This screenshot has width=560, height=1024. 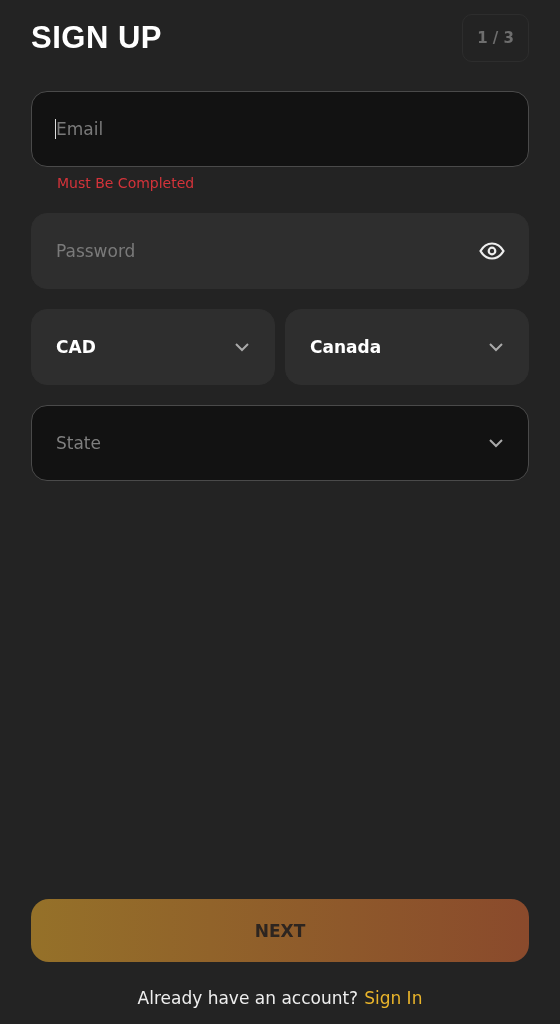 I want to click on error-message: Must Be Completed, so click(x=126, y=183).